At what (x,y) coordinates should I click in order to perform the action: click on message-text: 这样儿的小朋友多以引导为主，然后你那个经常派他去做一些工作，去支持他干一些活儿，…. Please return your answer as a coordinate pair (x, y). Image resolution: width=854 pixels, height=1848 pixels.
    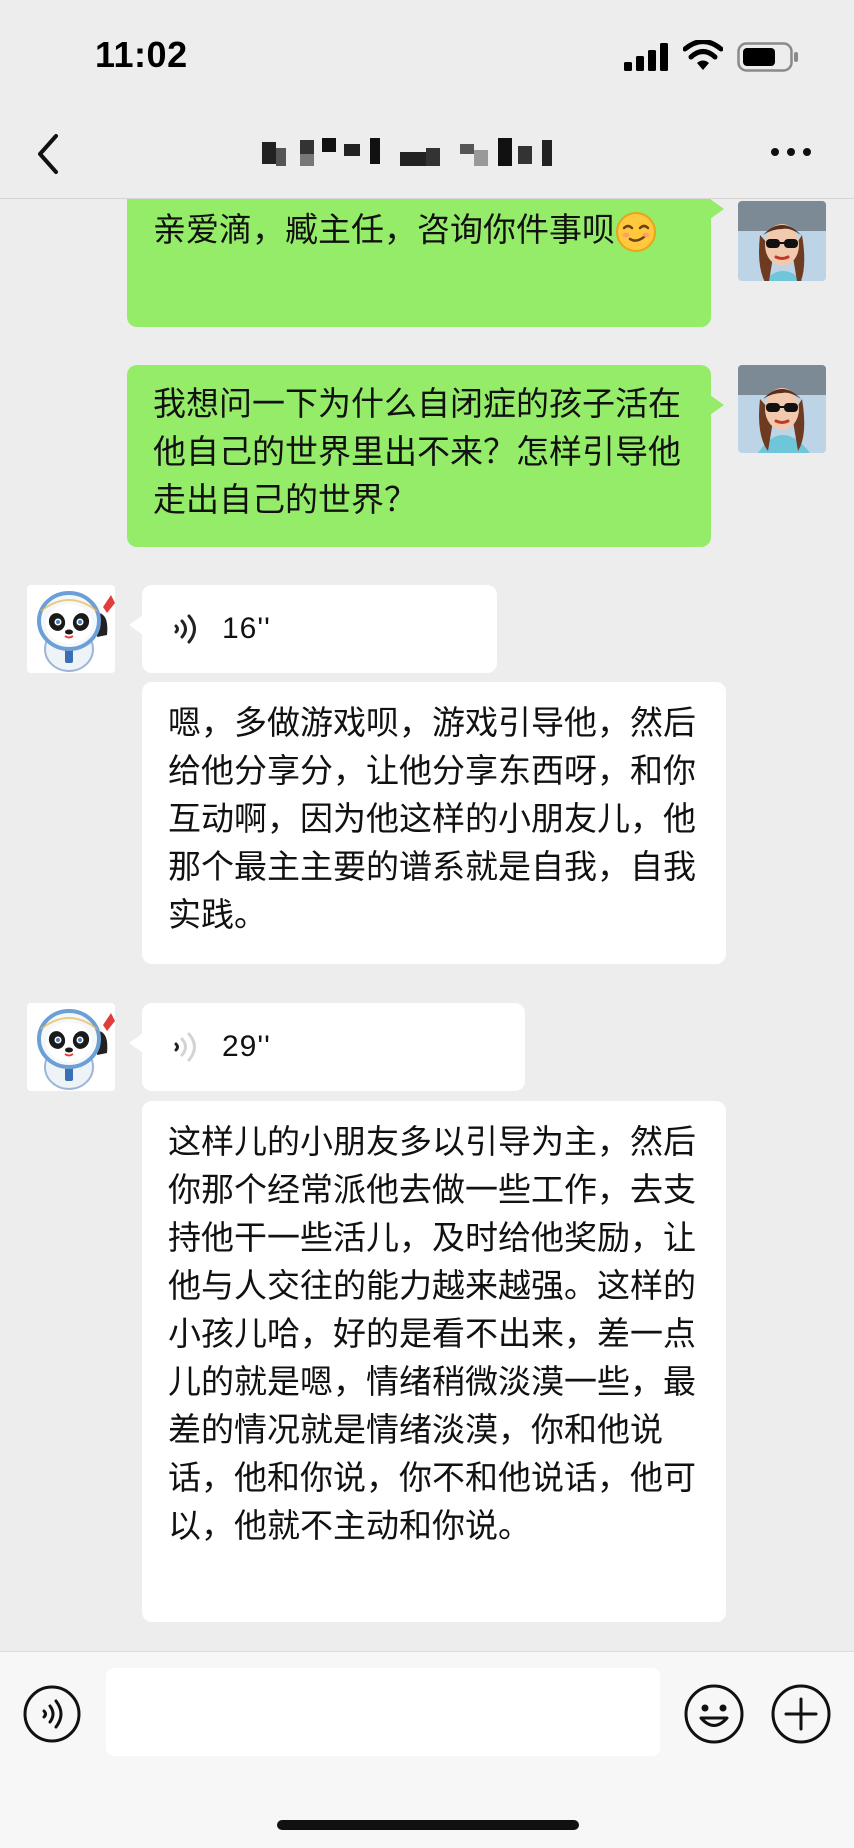
    Looking at the image, I should click on (432, 1333).